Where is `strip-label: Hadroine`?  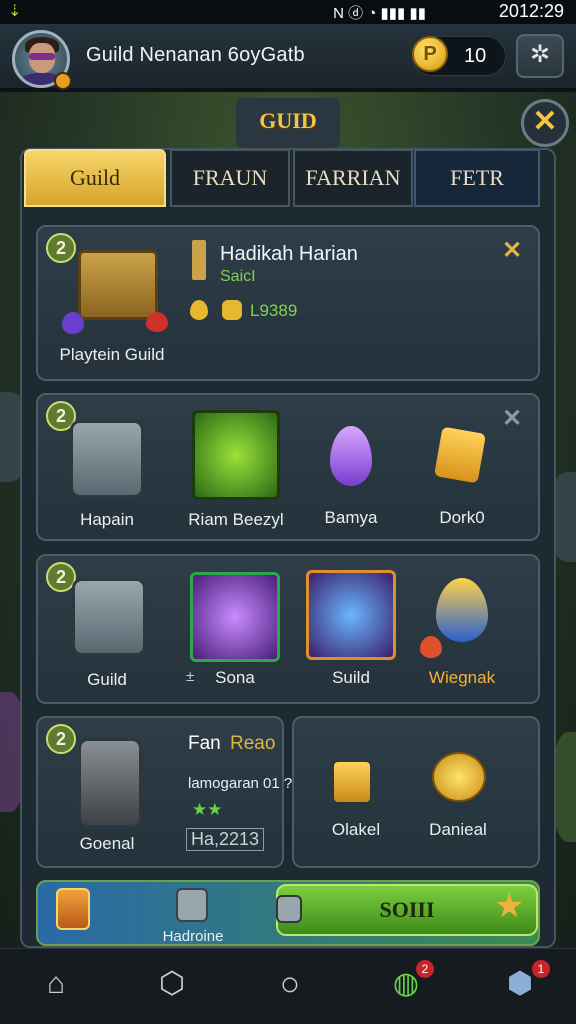
strip-label: Hadroine is located at coordinates (193, 936).